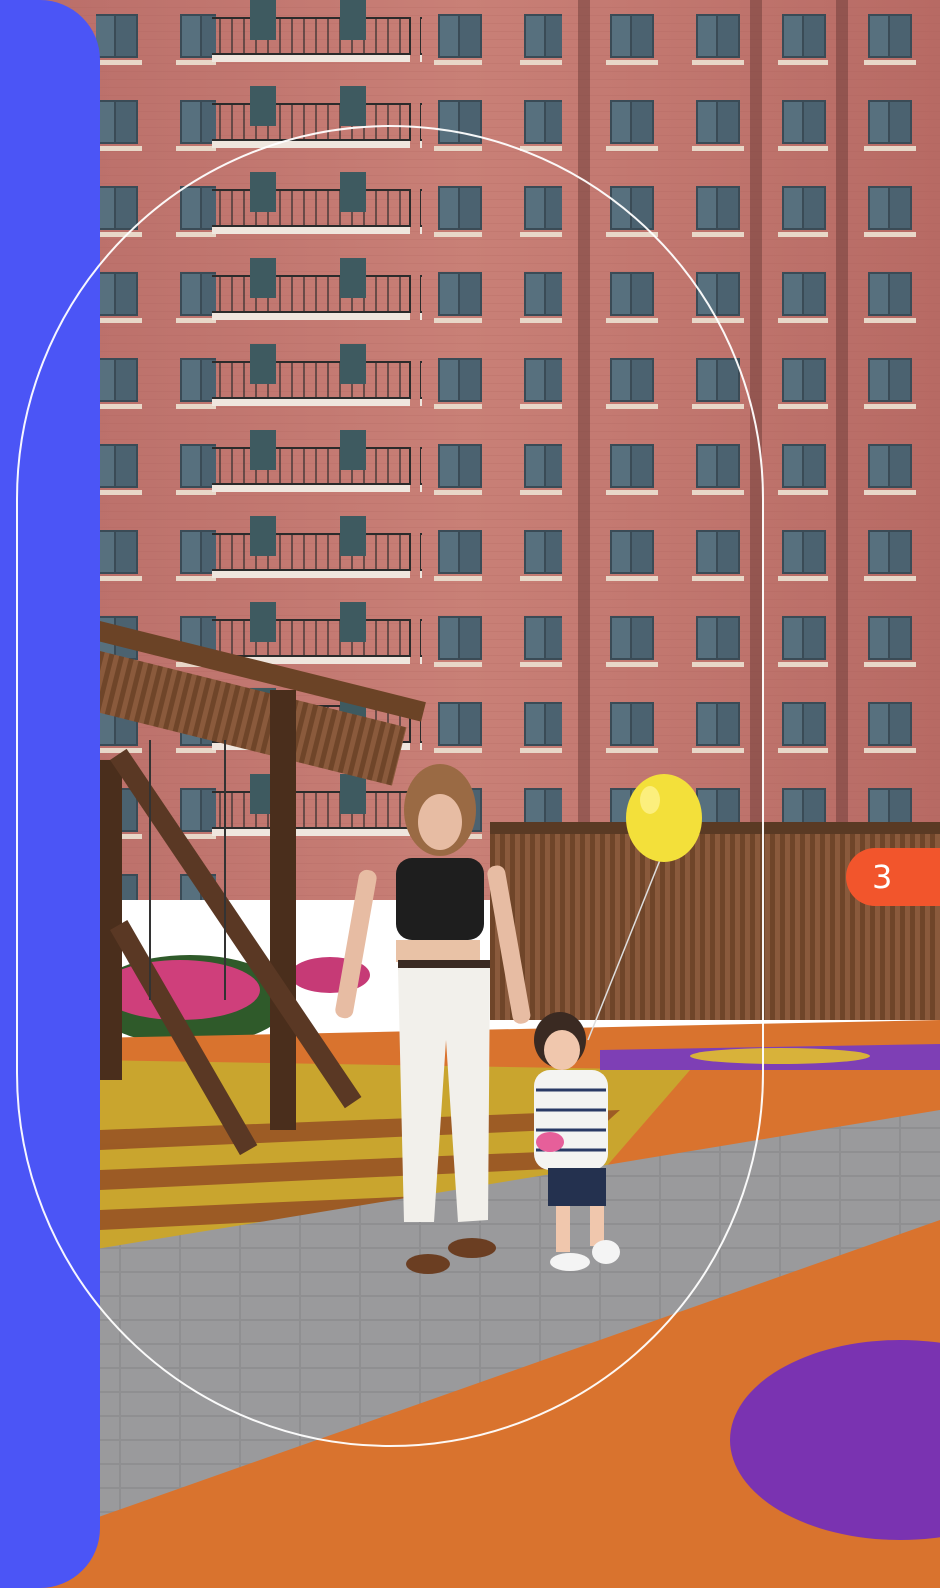  Describe the element at coordinates (50, 794) in the screenshot. I see `side-accent-panel` at that location.